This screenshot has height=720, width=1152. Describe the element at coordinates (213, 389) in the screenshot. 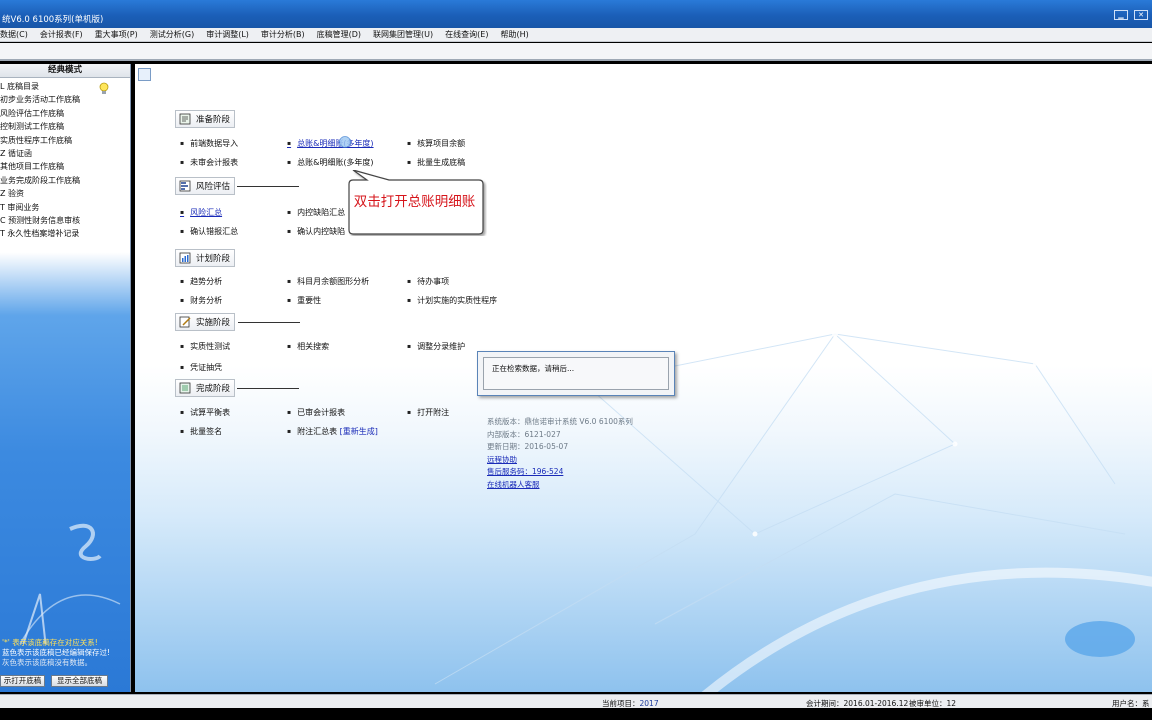

I see `stage-complete-label: 完成阶段` at that location.